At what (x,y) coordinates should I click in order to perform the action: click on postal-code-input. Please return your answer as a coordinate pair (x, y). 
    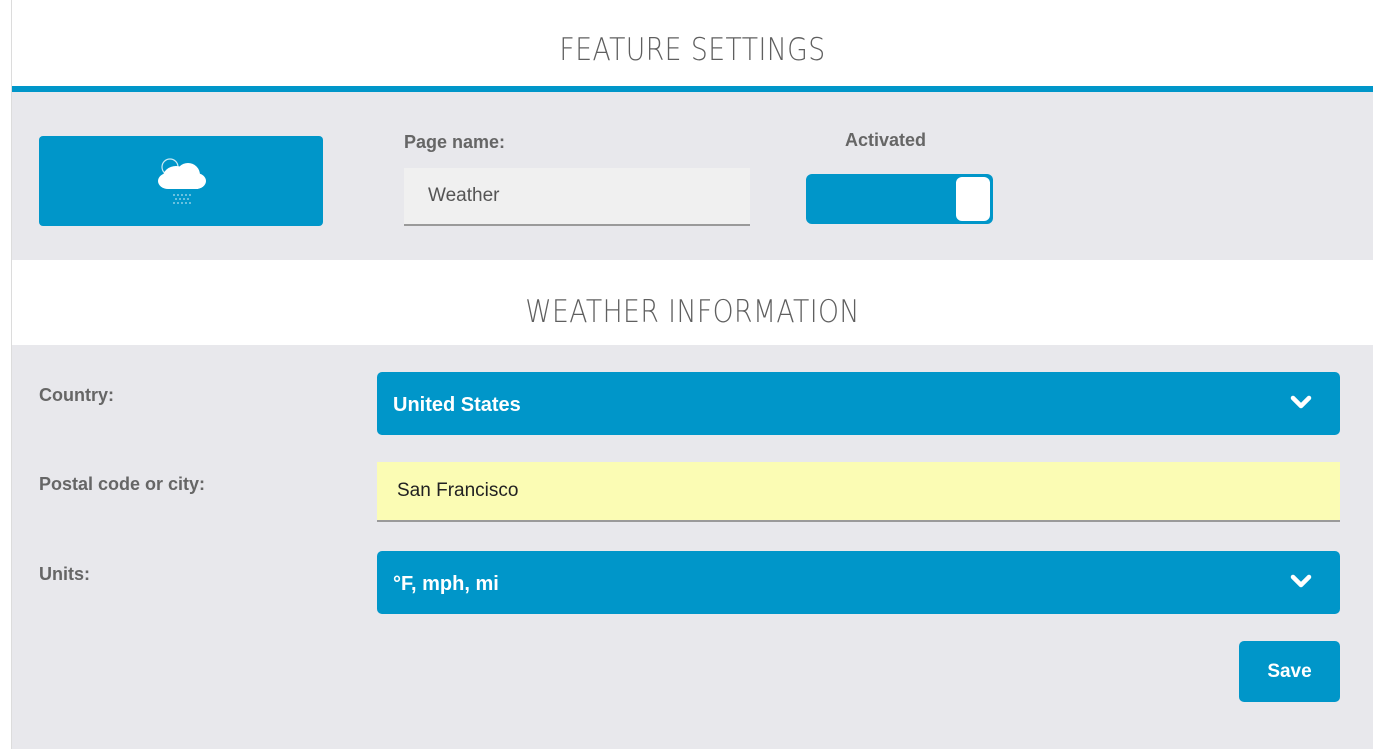
    Looking at the image, I should click on (858, 492).